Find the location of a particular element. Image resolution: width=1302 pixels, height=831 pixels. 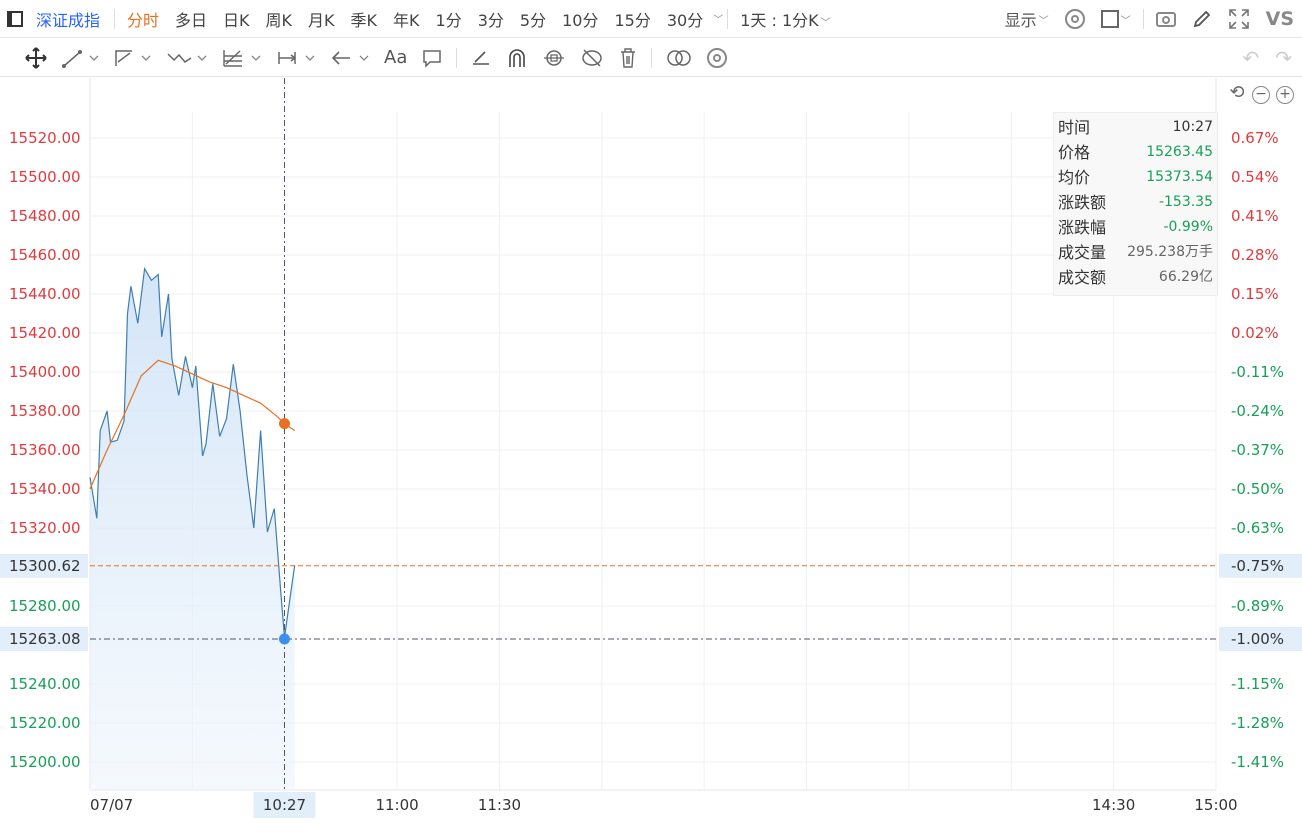

period-tab: 3分 is located at coordinates (491, 19).